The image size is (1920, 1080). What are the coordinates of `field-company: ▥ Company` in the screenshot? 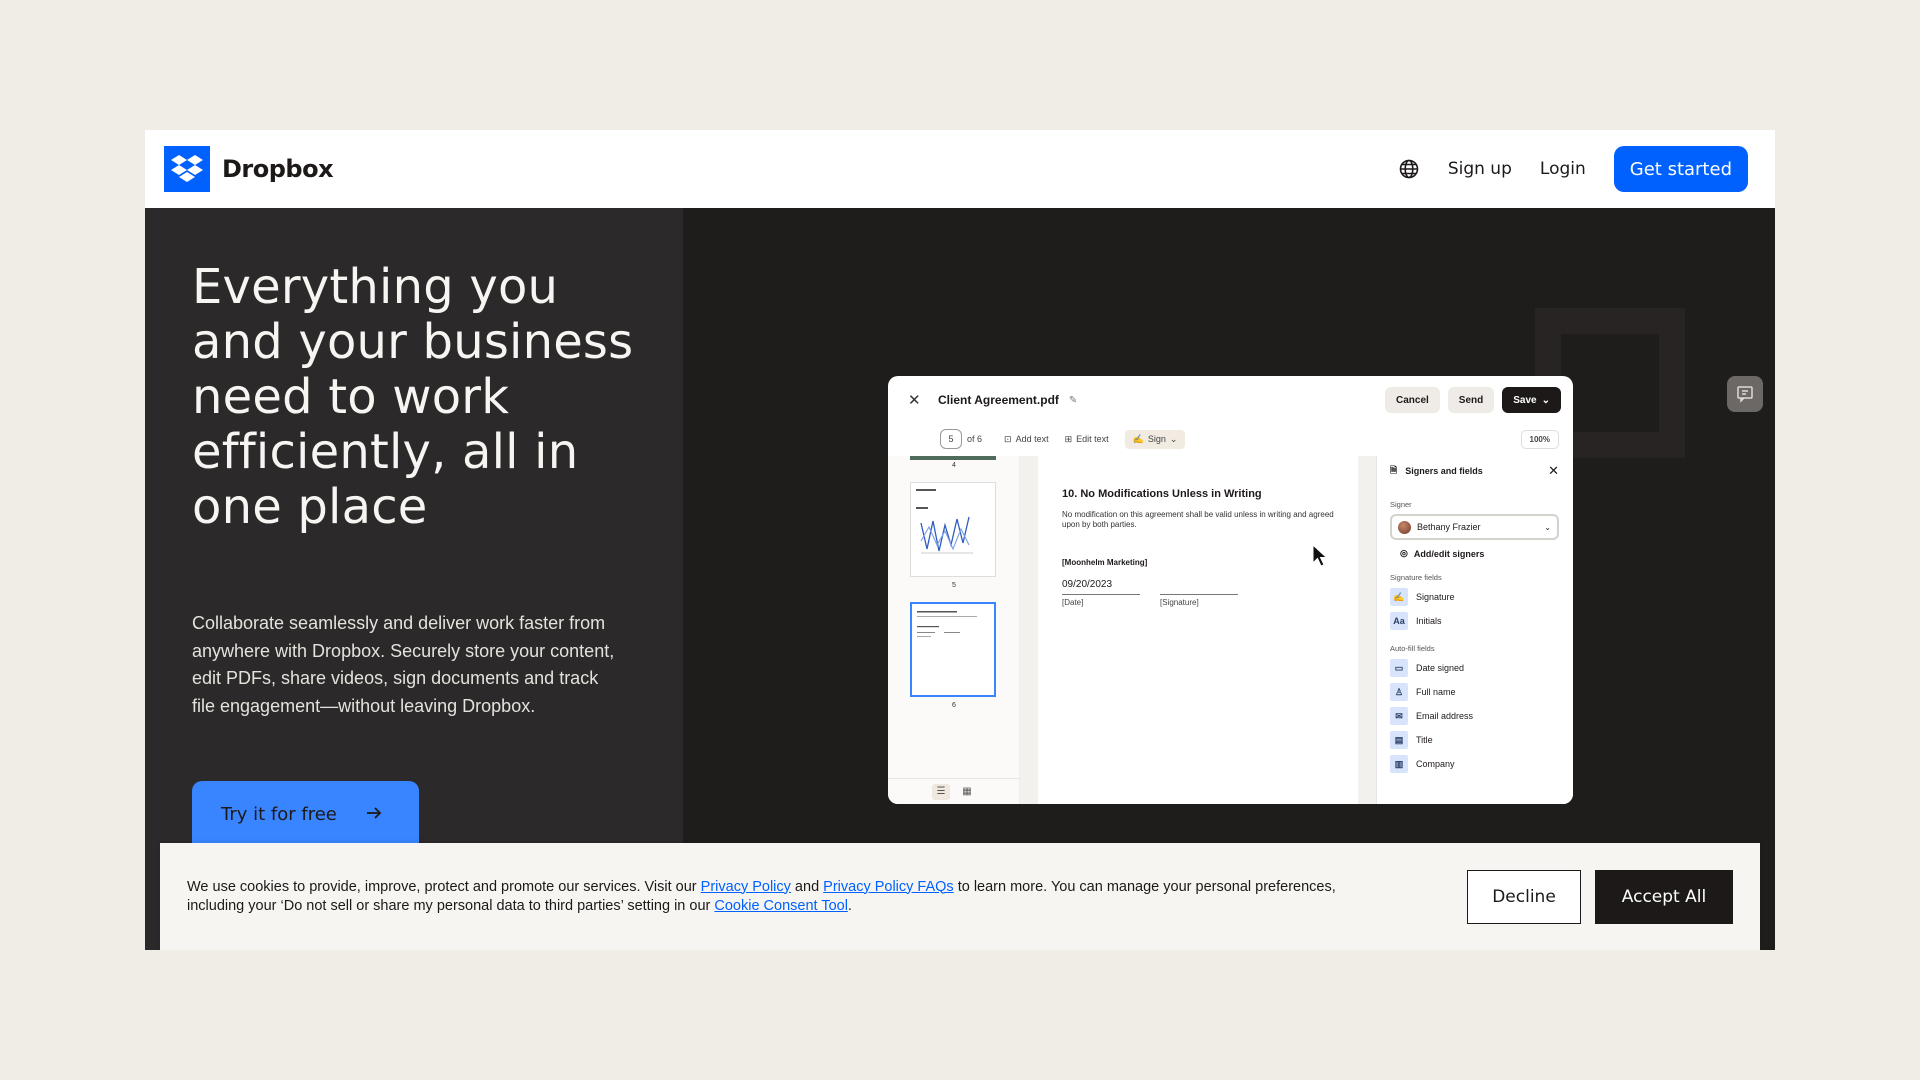 It's located at (1474, 764).